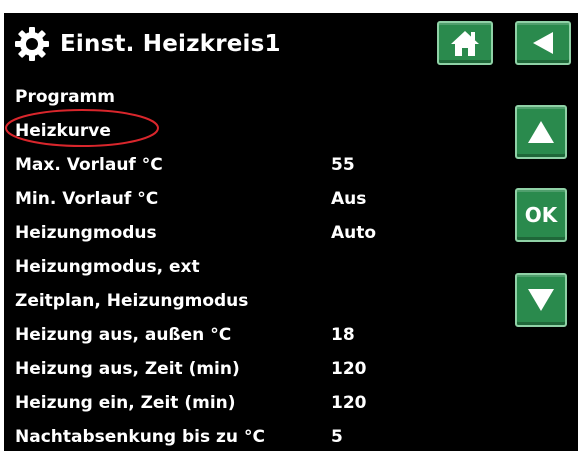 The width and height of the screenshot is (586, 451). What do you see at coordinates (255, 165) in the screenshot?
I see `menu-item-max-vorlauf: Max. Vorlauf °C 55` at bounding box center [255, 165].